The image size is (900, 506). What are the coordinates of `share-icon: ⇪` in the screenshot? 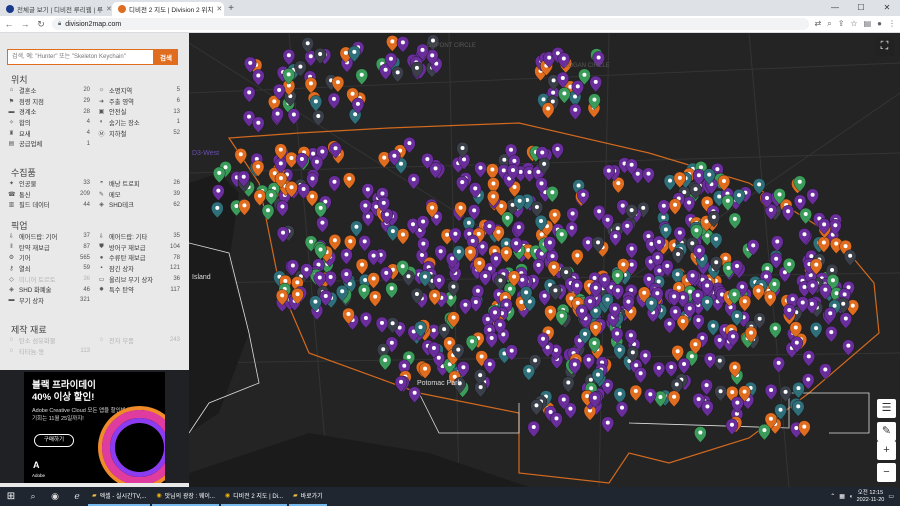 It's located at (841, 24).